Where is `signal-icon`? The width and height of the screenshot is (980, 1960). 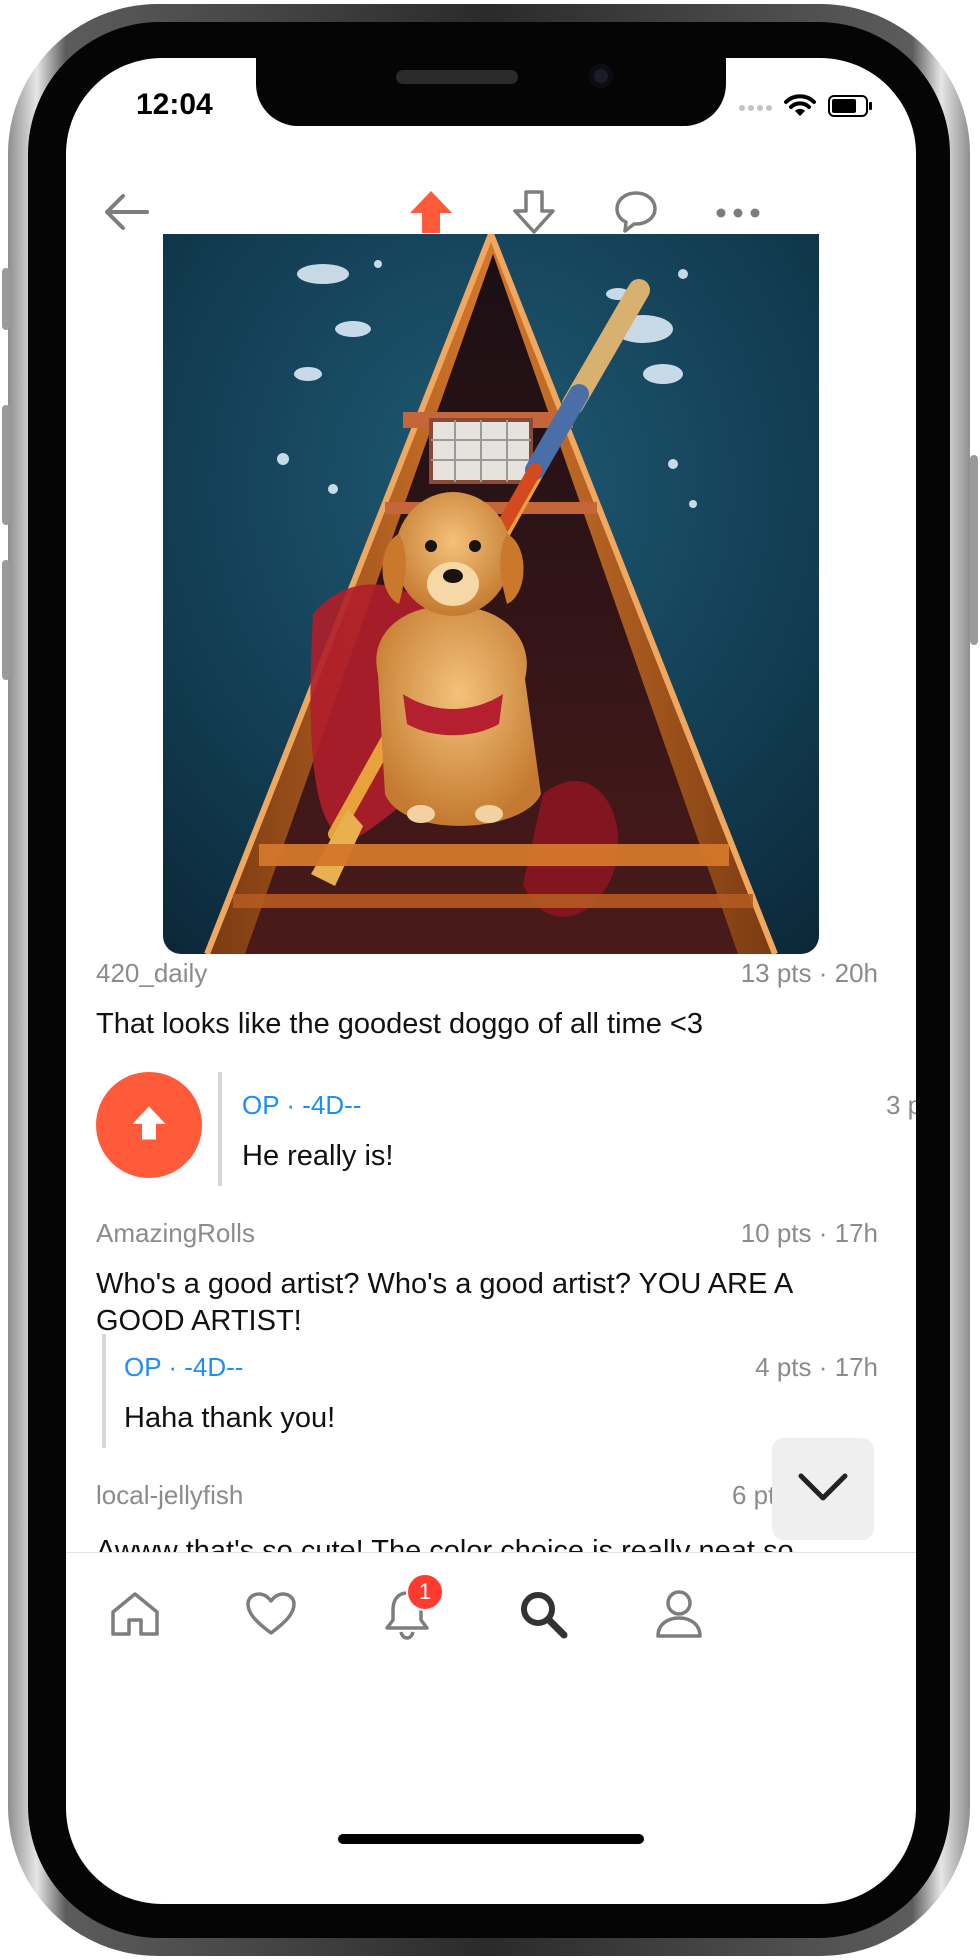
signal-icon is located at coordinates (755, 109).